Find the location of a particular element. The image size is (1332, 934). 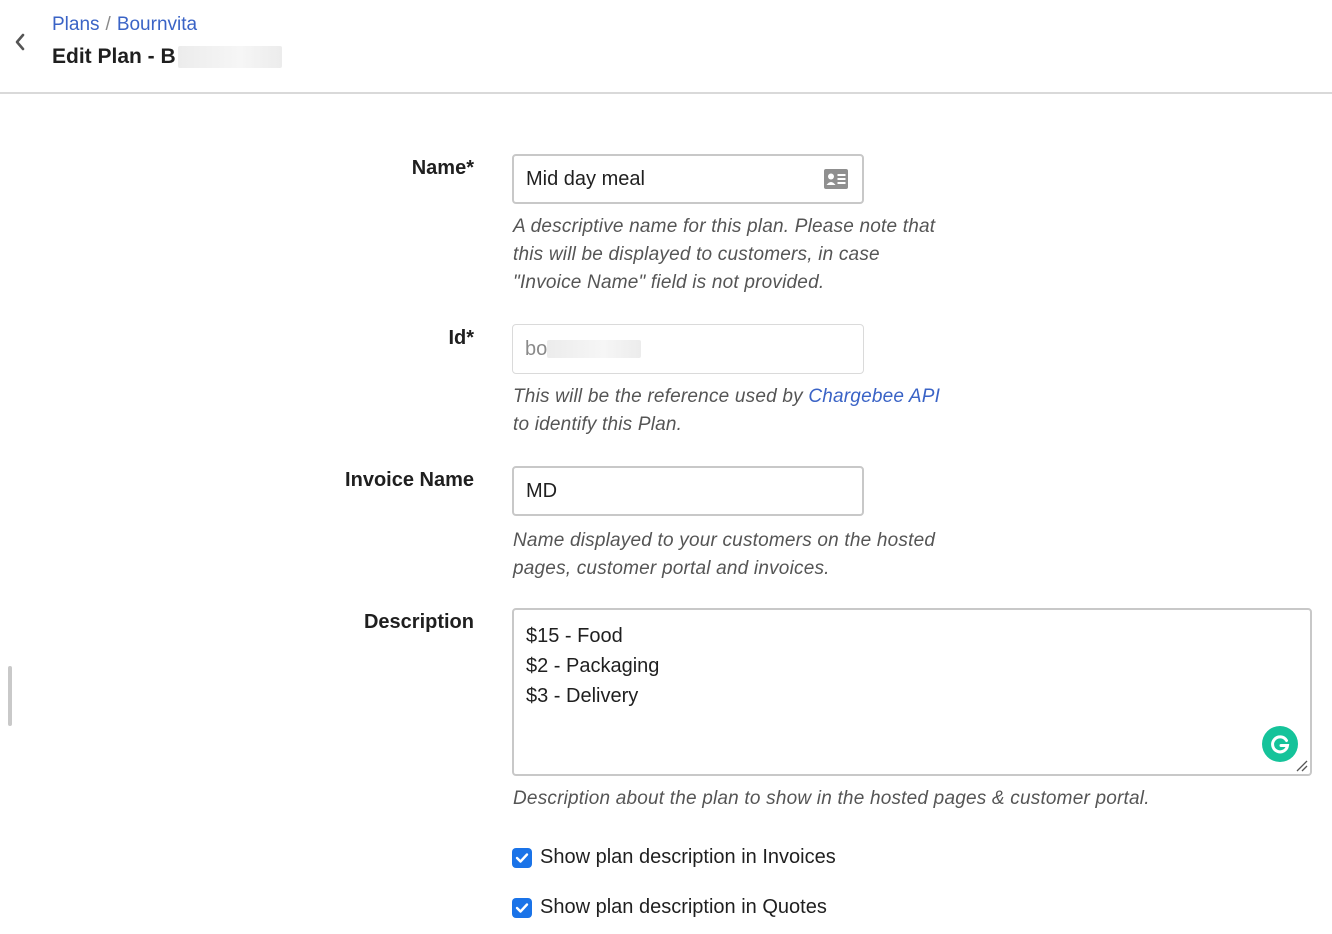

description-textarea: $15 - Food $2 - Packaging $3 - Delivery is located at coordinates (912, 692).